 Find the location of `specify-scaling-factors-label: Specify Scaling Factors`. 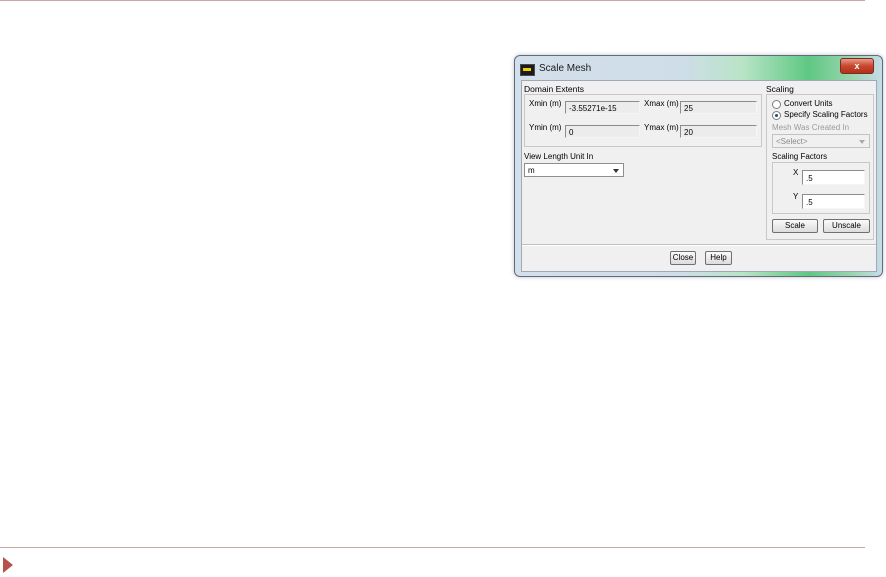

specify-scaling-factors-label: Specify Scaling Factors is located at coordinates (826, 114).